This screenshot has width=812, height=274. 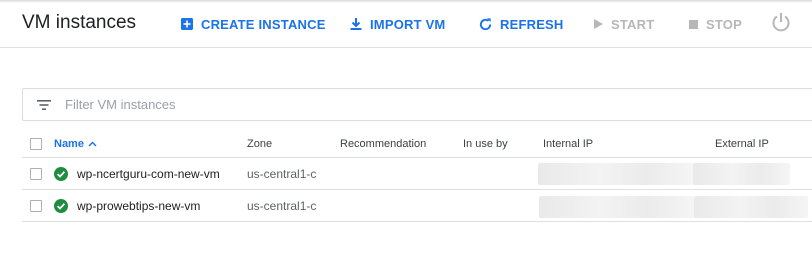 I want to click on play-icon, so click(x=598, y=24).